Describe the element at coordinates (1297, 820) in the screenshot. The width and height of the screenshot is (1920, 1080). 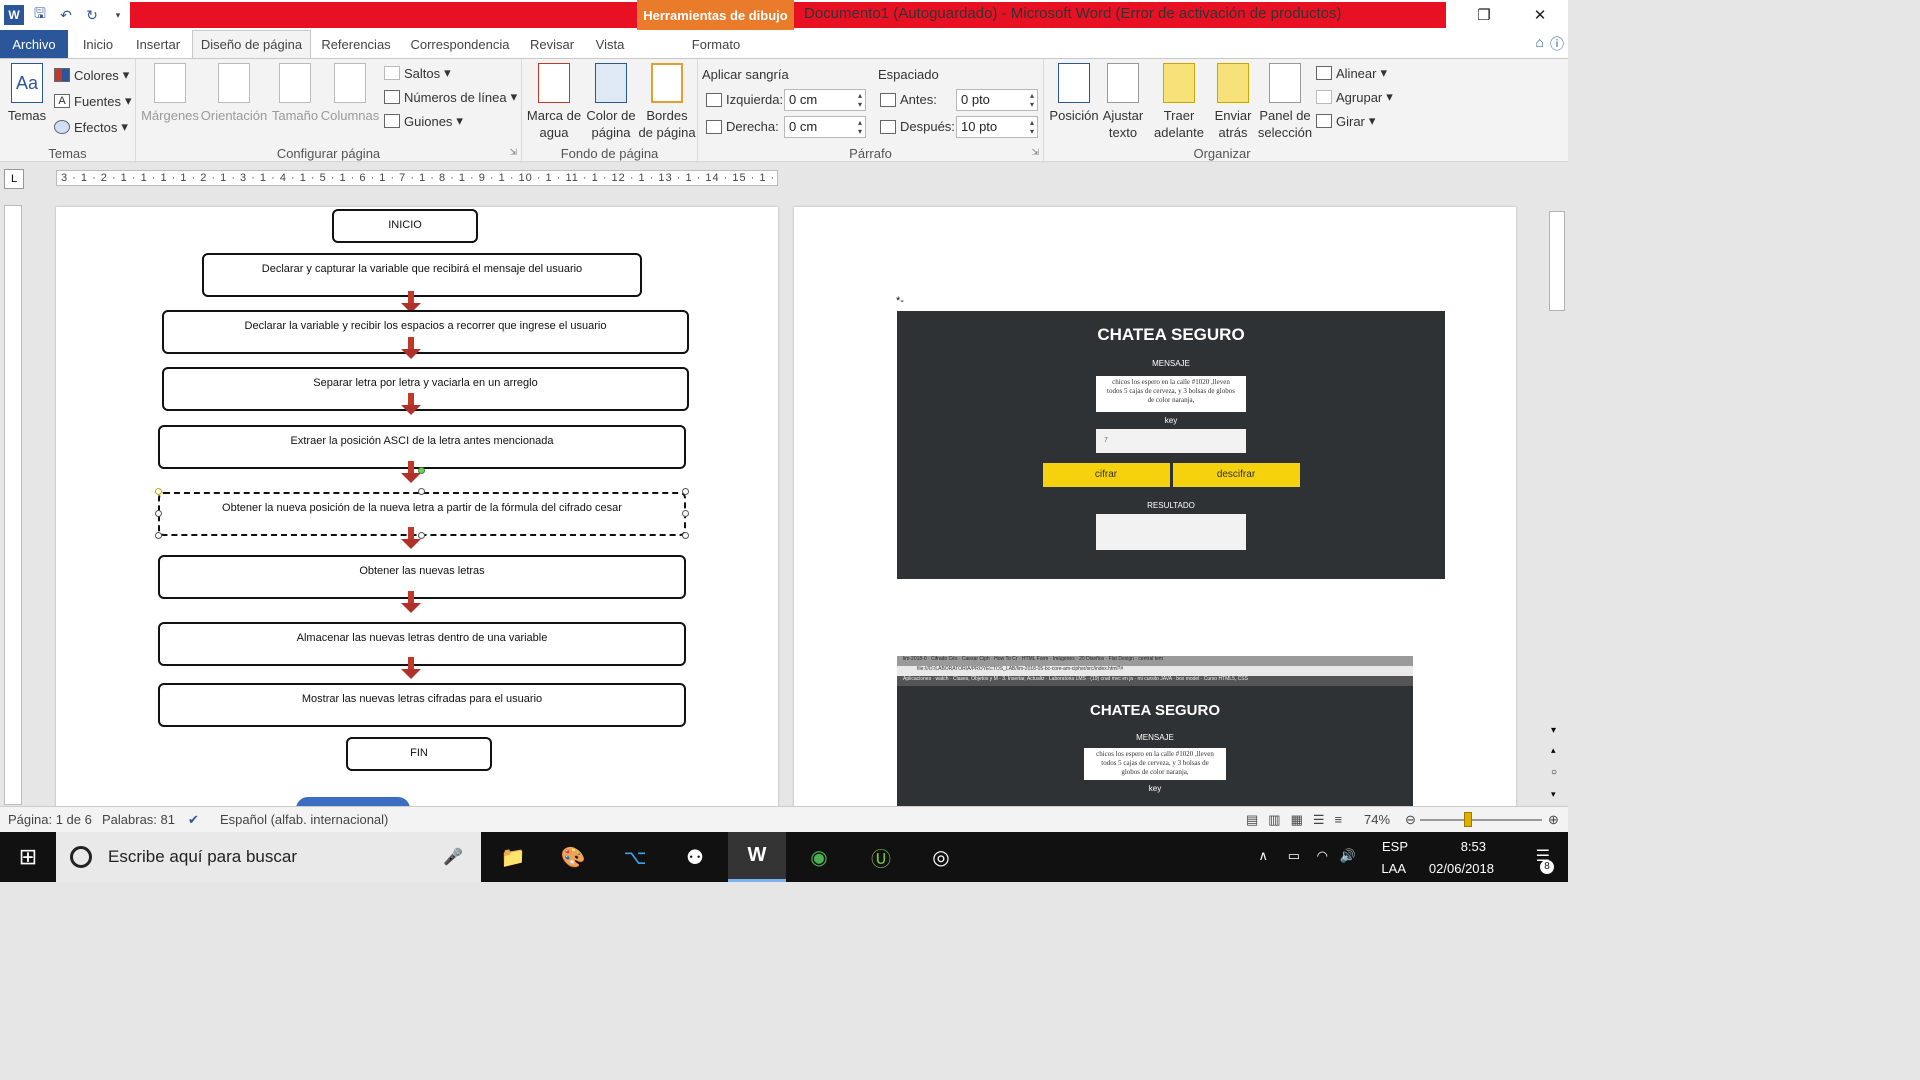
I see `web-layout-icon: ▦` at that location.